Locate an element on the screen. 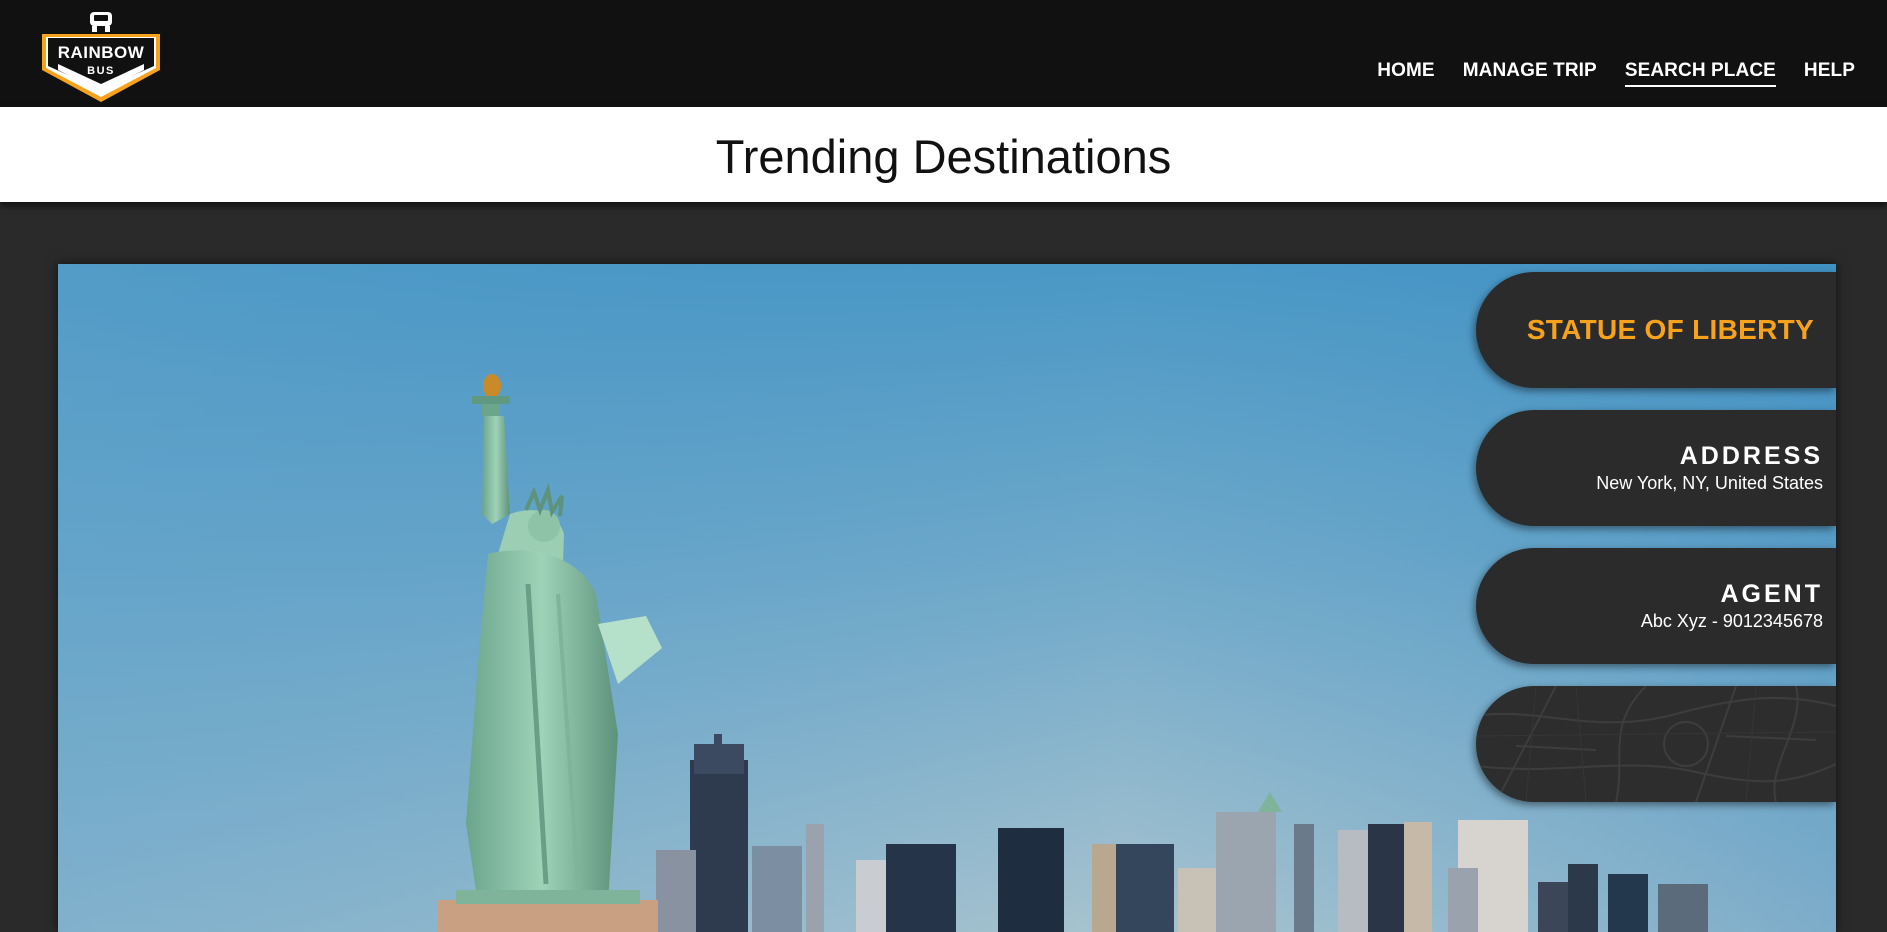 The width and height of the screenshot is (1887, 932). agent-value: Abc Xyz - 9012345678 is located at coordinates (1731, 621).